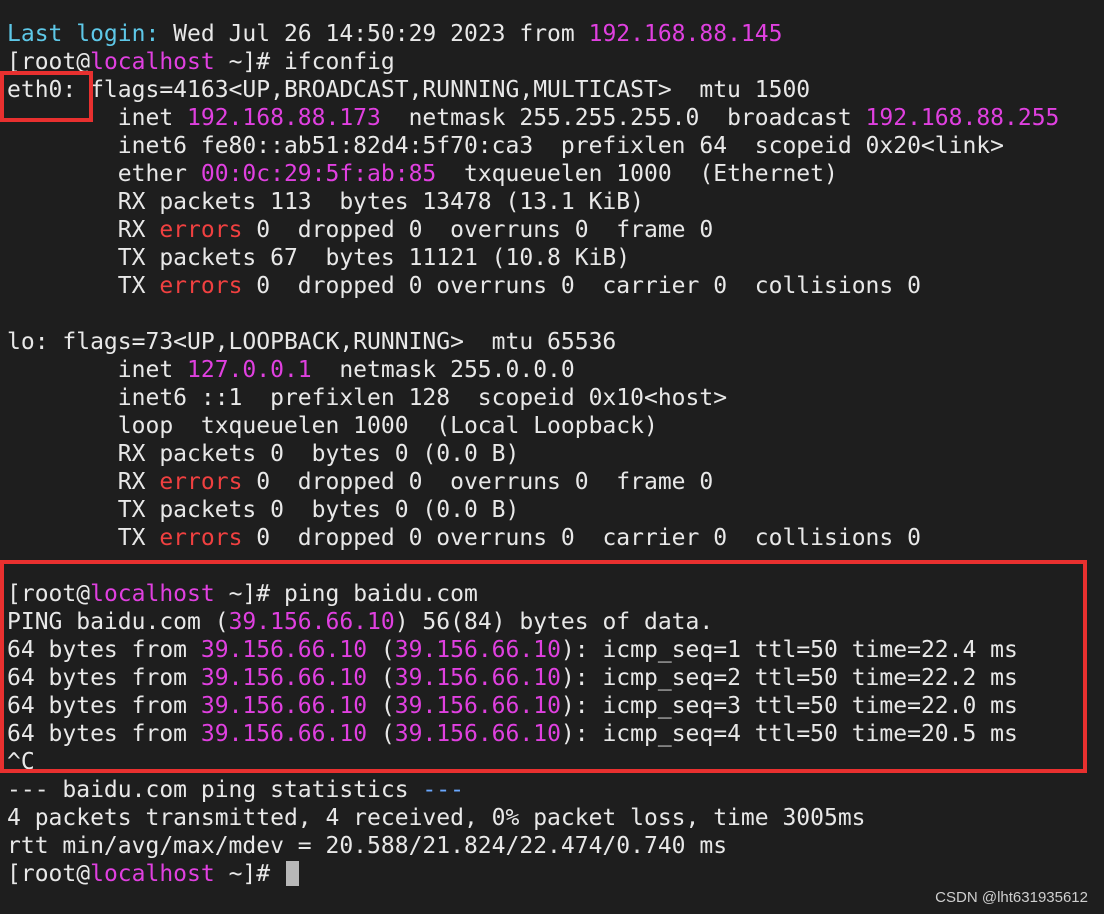 The width and height of the screenshot is (1104, 914). I want to click on terminal-line: [root@localhost ~]# ifconfig, so click(533, 62).